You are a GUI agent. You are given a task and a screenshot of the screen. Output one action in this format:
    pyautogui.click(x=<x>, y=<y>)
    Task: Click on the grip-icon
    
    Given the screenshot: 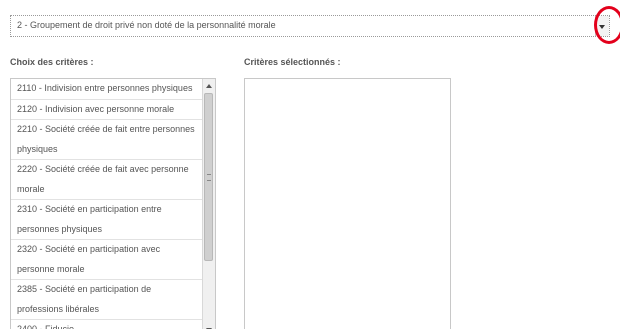 What is the action you would take?
    pyautogui.click(x=209, y=177)
    